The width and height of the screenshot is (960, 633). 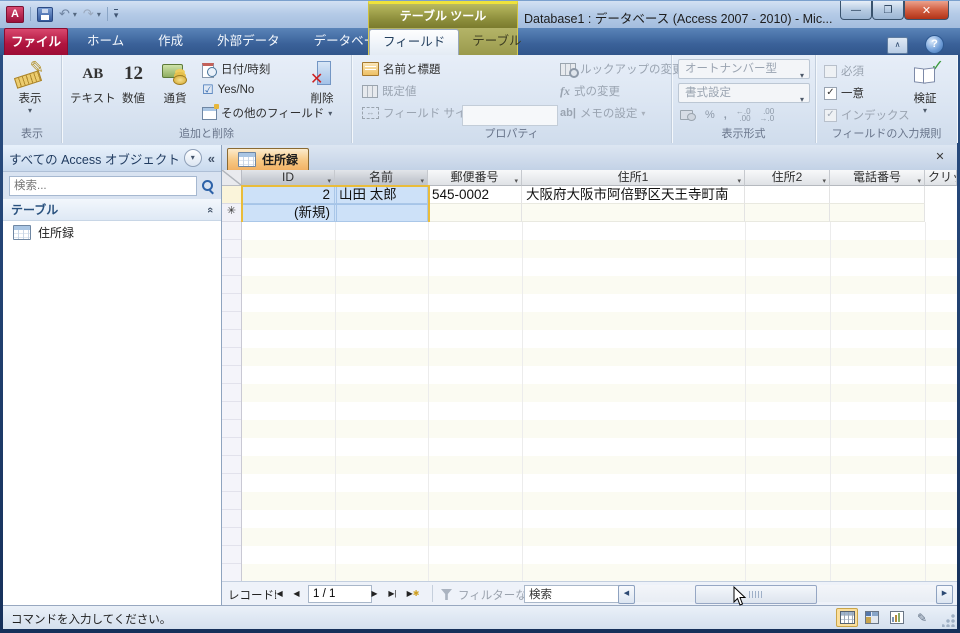 I want to click on nav-group-tables: テーブル «, so click(x=112, y=210).